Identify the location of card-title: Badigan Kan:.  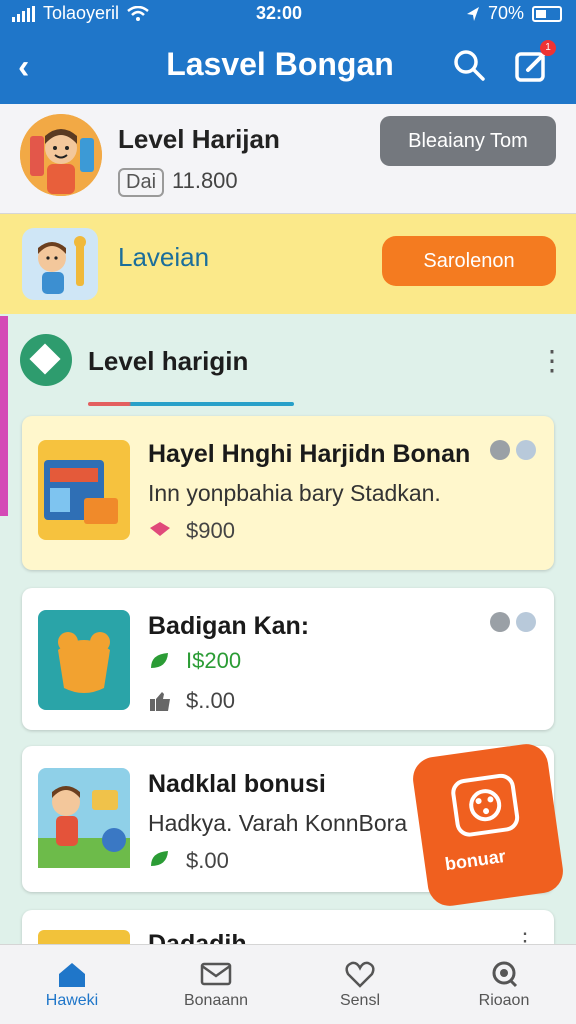
(229, 626).